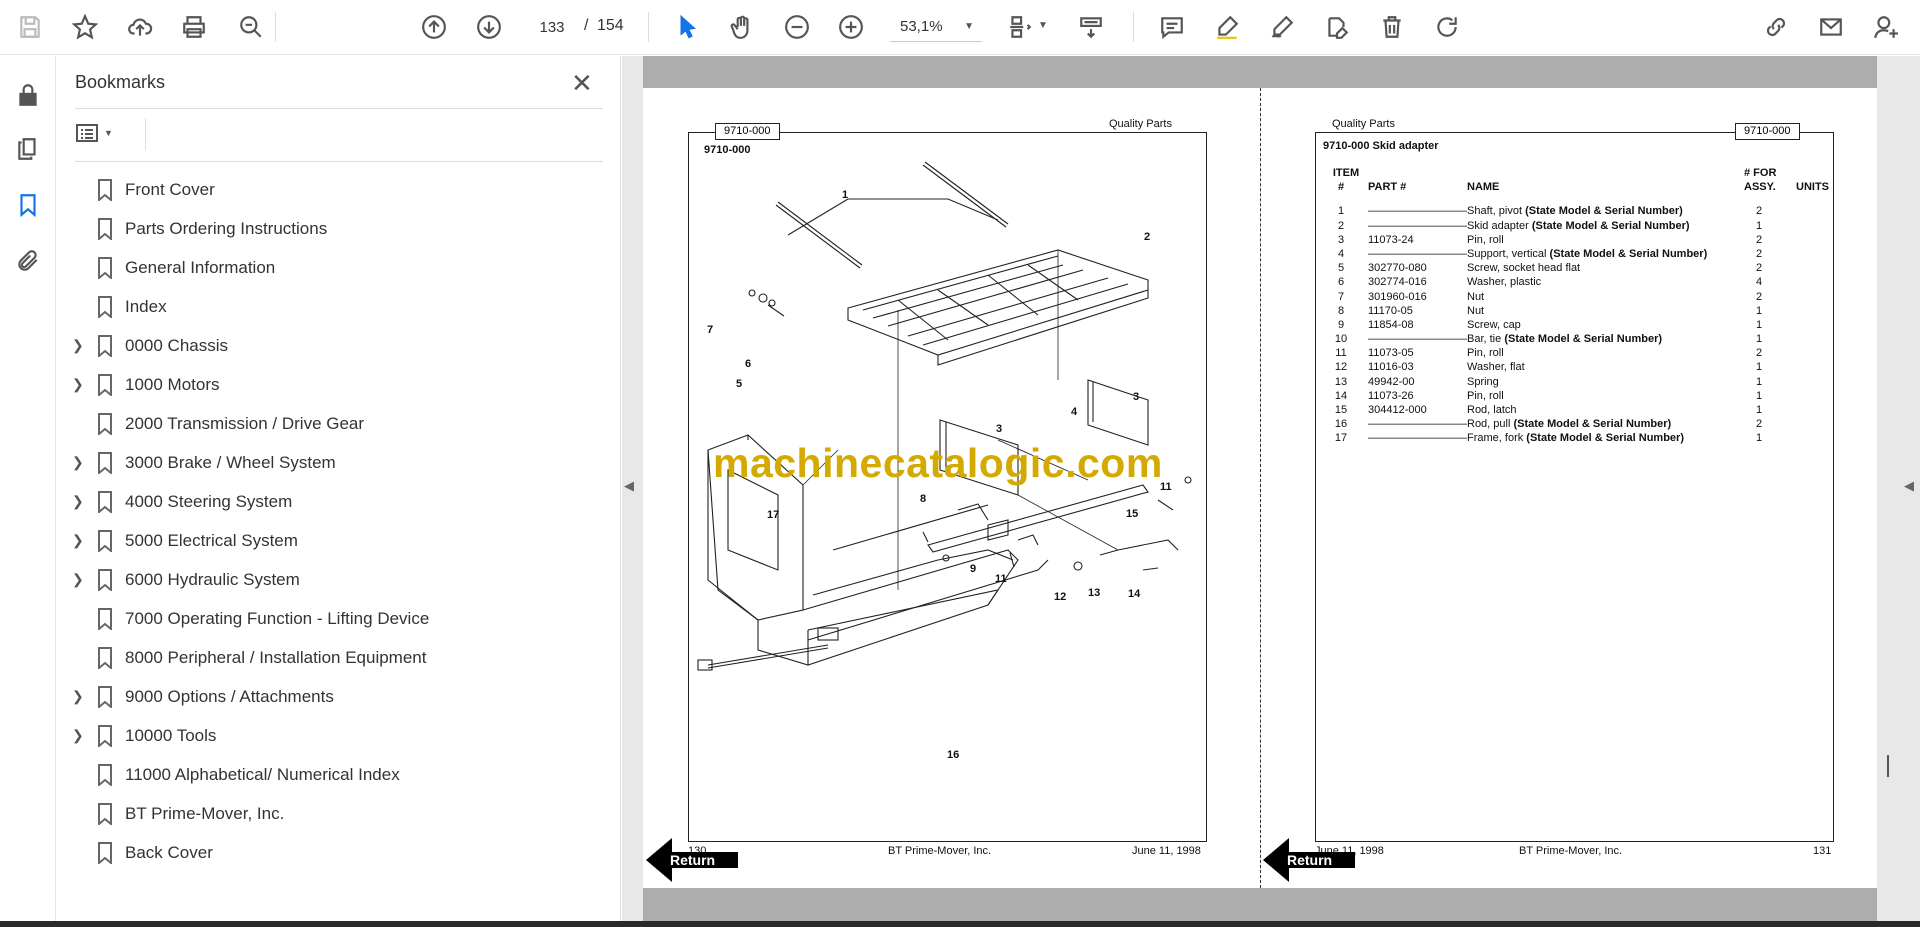  I want to click on draw-freehand-icon, so click(1282, 27).